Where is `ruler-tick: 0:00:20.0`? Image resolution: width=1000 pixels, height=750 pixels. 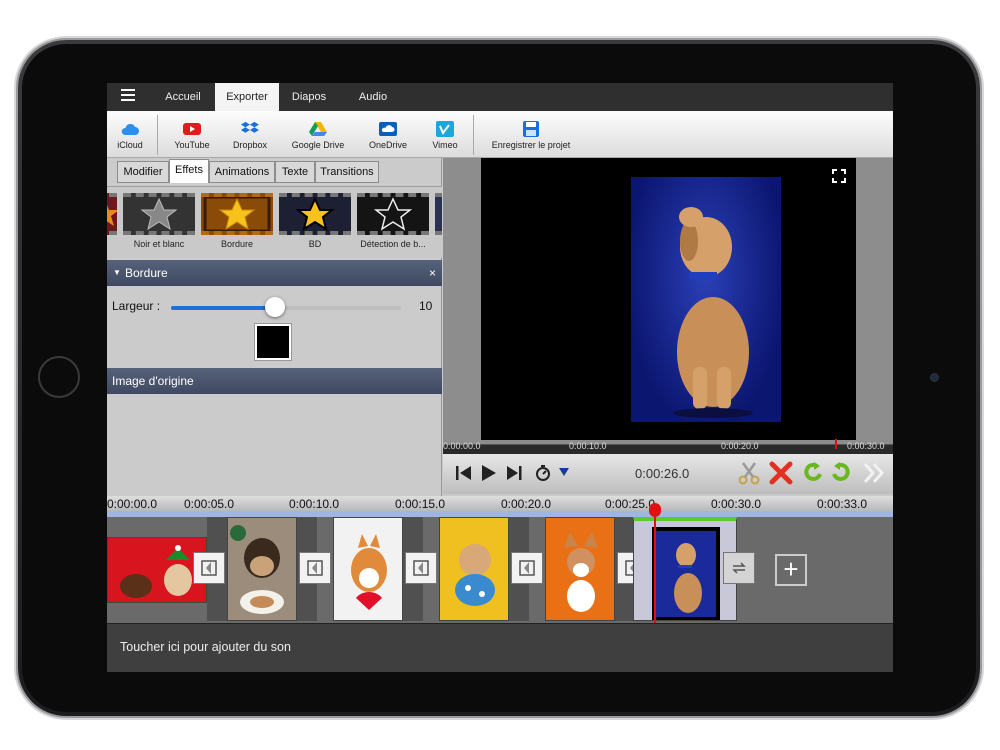
ruler-tick: 0:00:20.0 is located at coordinates (526, 504).